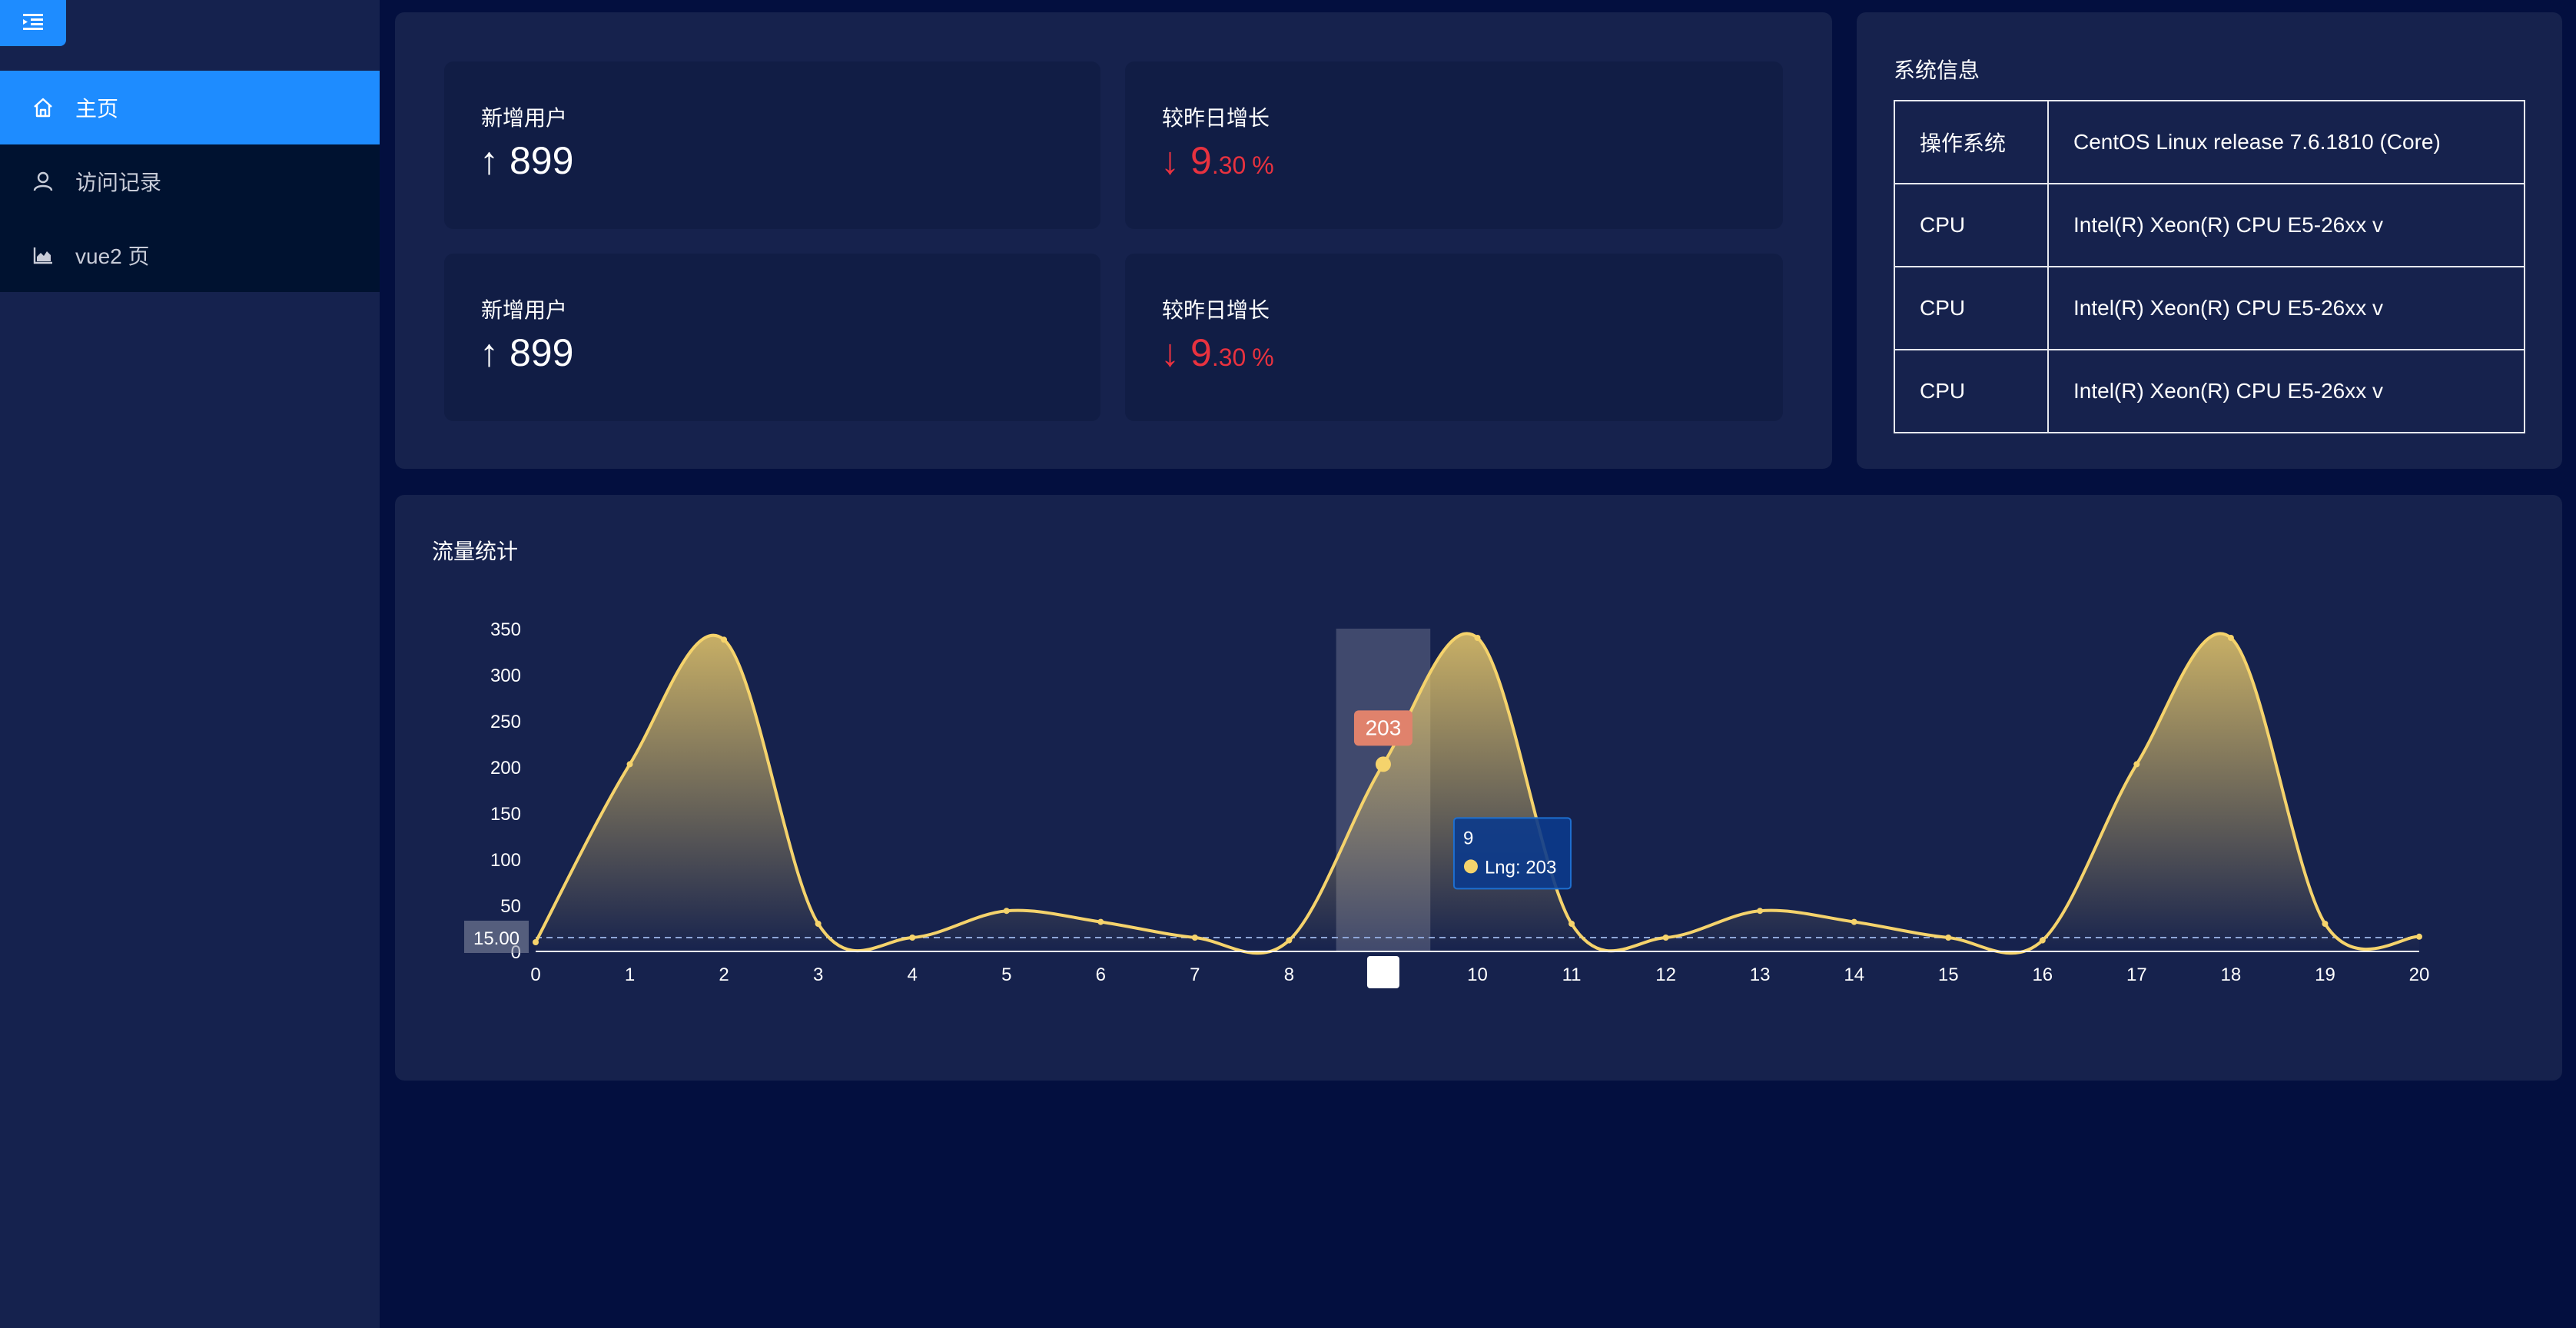 The image size is (2576, 1328). What do you see at coordinates (190, 107) in the screenshot?
I see `sidebar-item-home: 主页` at bounding box center [190, 107].